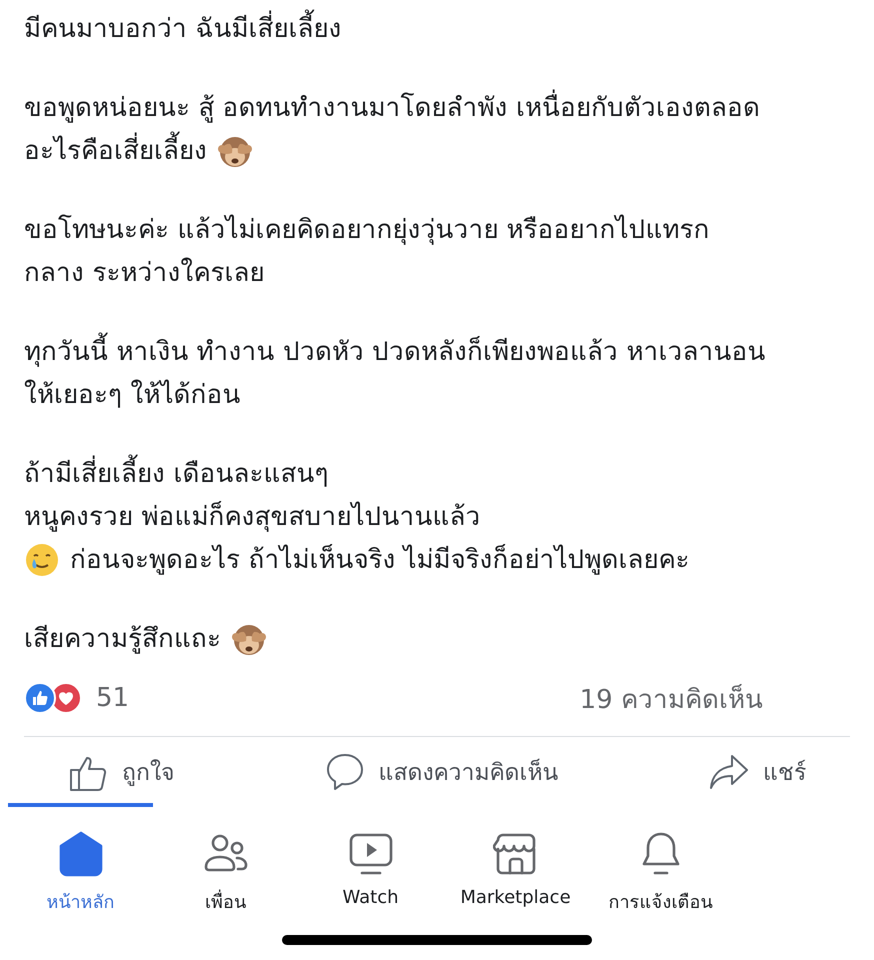  What do you see at coordinates (225, 859) in the screenshot?
I see `nav-tab: เพื่อน` at bounding box center [225, 859].